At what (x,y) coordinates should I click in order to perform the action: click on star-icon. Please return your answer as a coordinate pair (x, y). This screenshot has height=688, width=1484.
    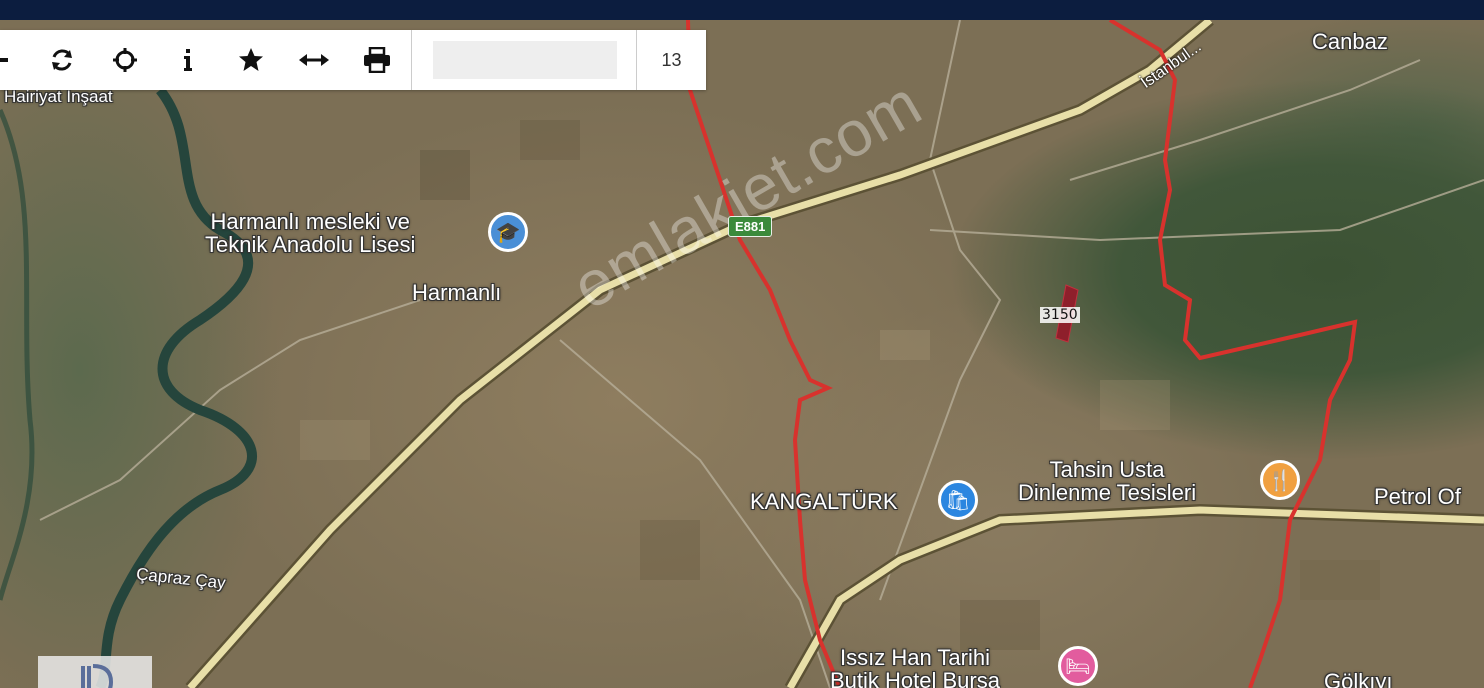
    Looking at the image, I should click on (250, 59).